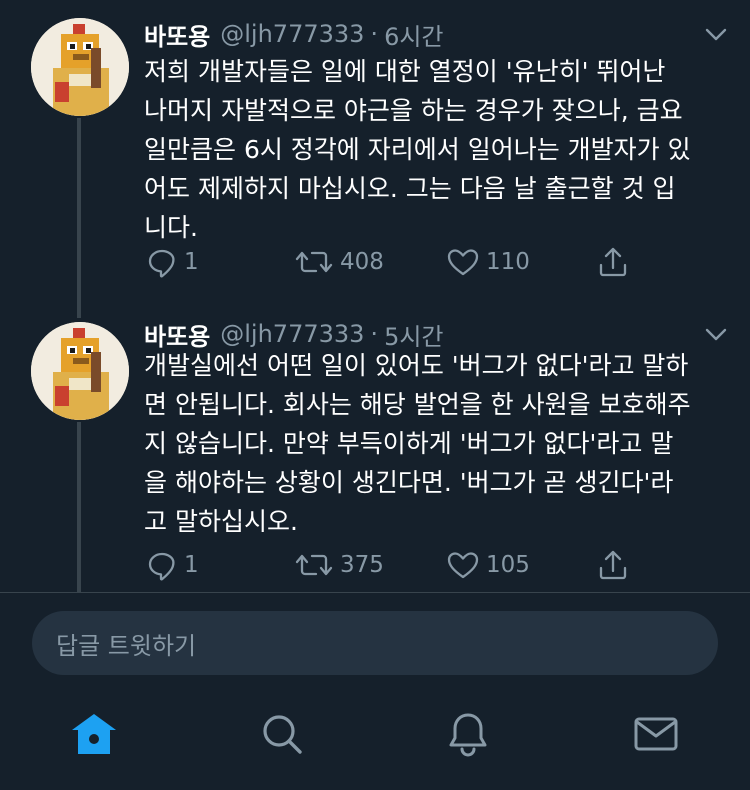  I want to click on like-button: 105, so click(488, 565).